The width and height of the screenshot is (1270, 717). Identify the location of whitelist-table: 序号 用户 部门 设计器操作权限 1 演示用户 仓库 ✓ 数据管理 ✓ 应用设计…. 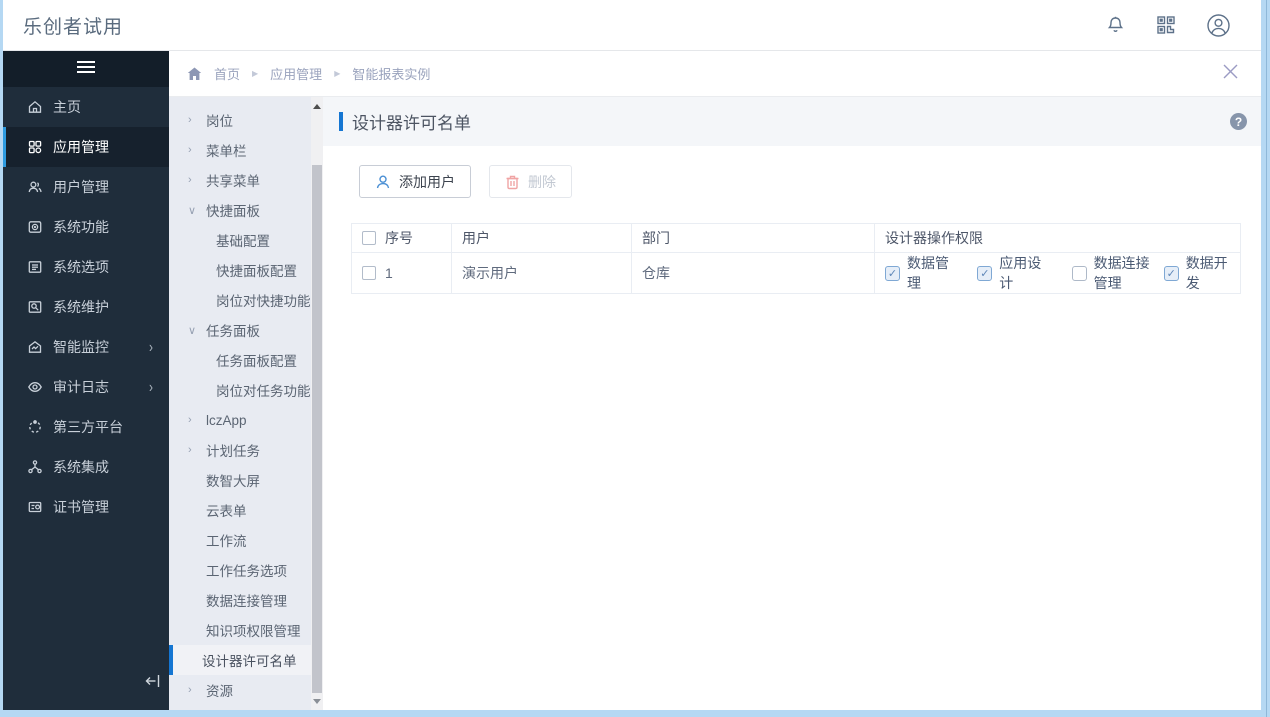
(796, 258).